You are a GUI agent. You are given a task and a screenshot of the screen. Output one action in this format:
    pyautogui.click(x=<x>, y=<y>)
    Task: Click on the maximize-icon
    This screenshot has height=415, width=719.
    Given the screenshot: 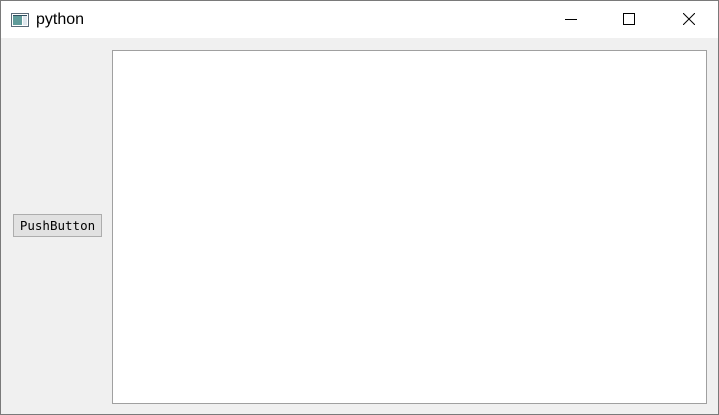 What is the action you would take?
    pyautogui.click(x=629, y=19)
    